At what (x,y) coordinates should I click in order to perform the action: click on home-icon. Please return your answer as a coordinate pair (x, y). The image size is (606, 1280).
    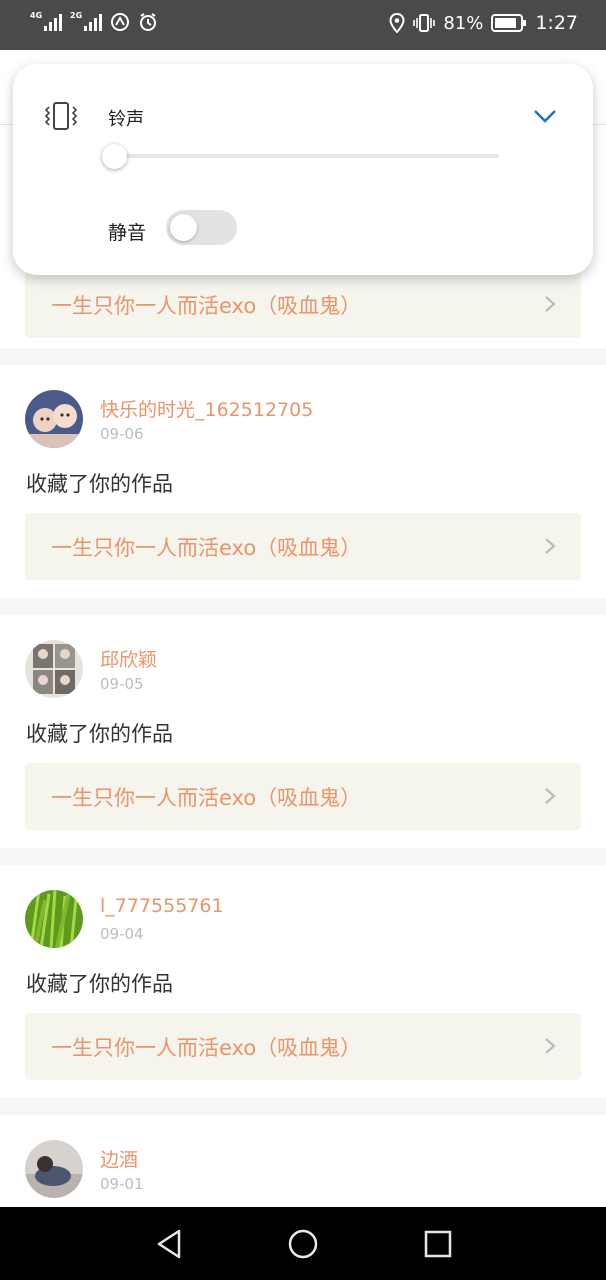
    Looking at the image, I should click on (303, 1244).